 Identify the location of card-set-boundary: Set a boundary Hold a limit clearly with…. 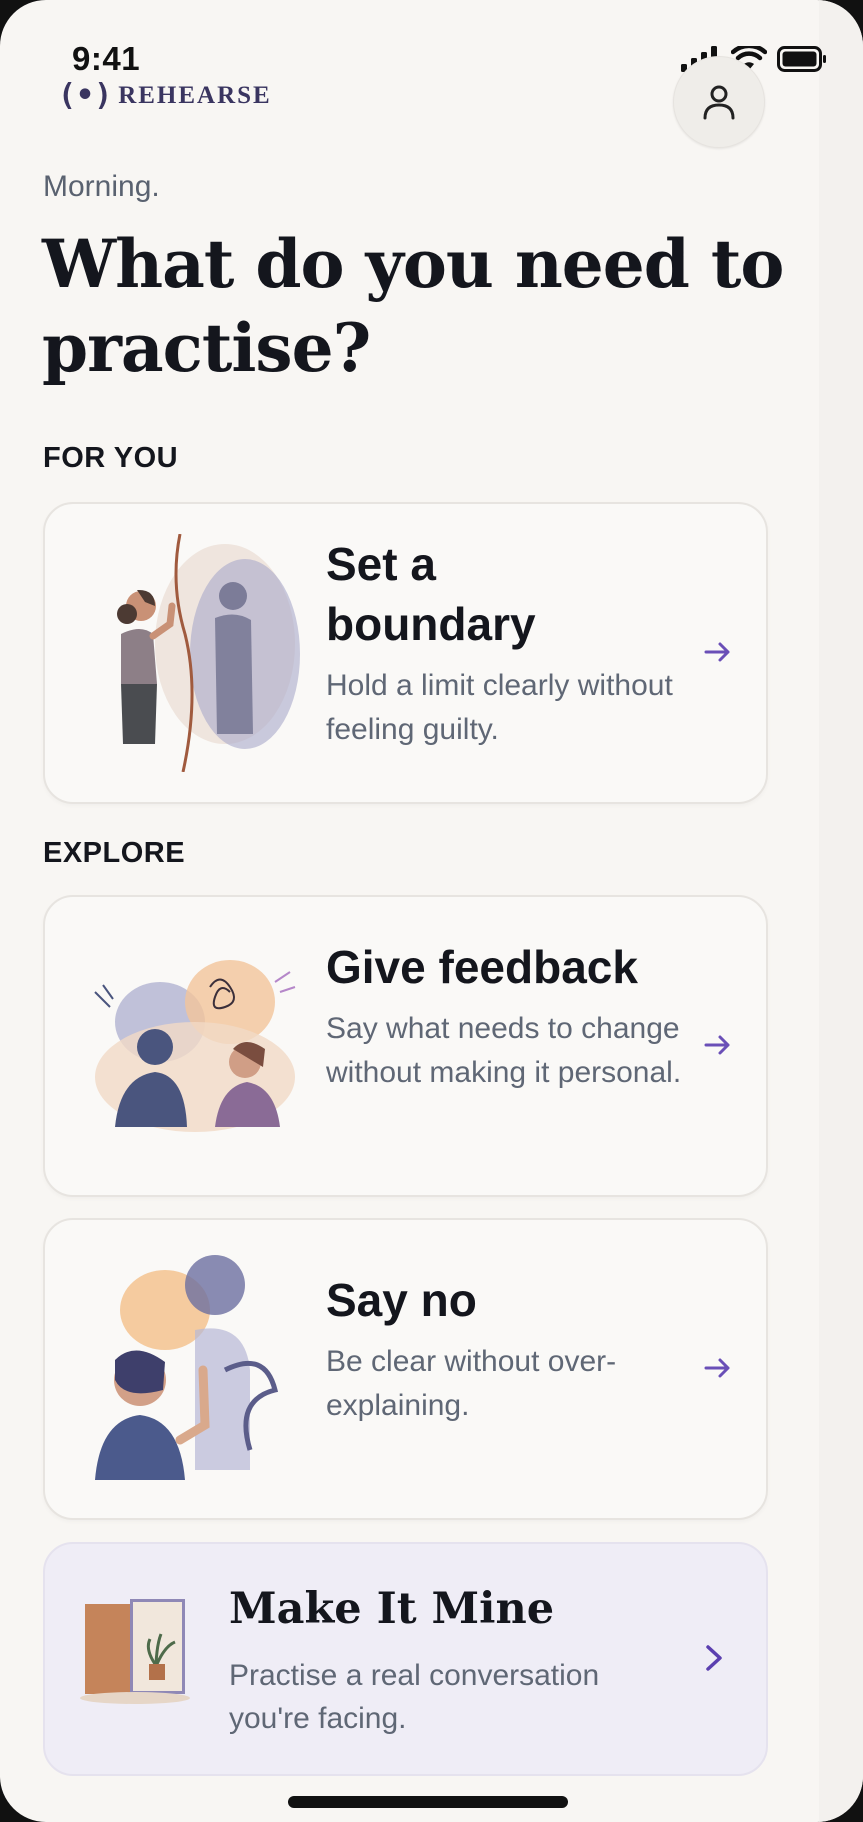
(405, 653).